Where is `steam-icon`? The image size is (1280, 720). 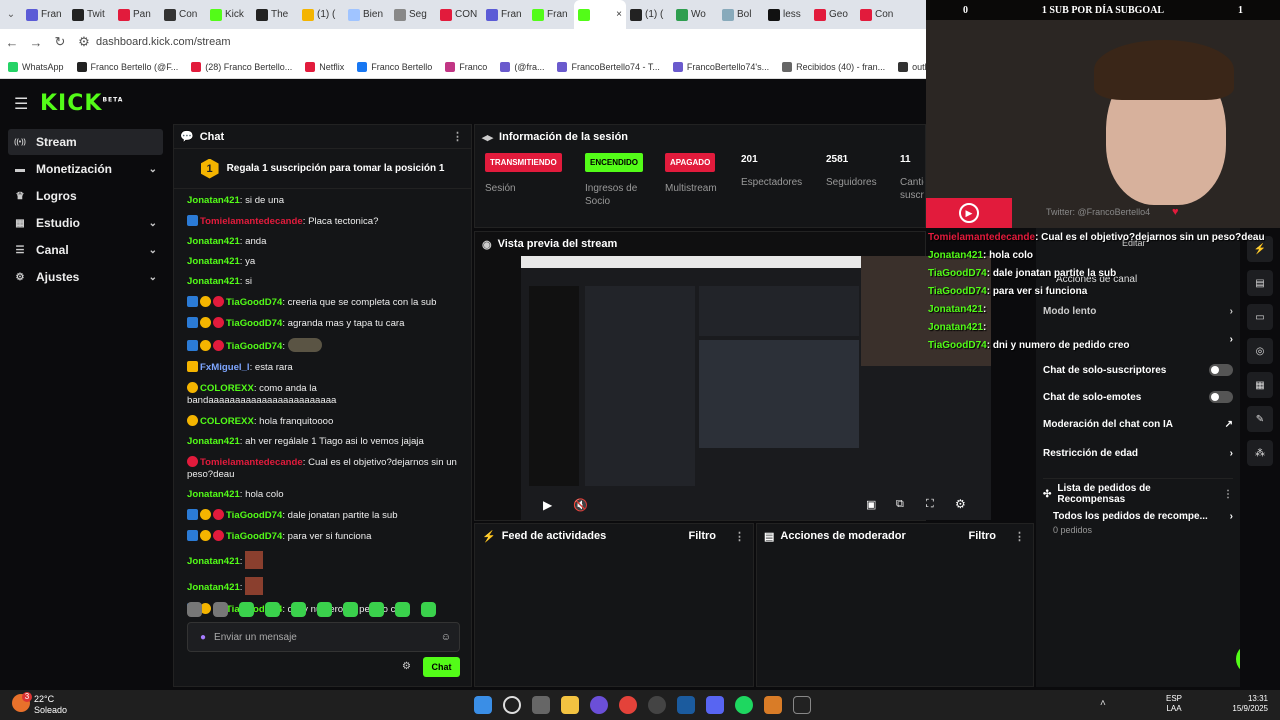
steam-icon is located at coordinates (685, 705).